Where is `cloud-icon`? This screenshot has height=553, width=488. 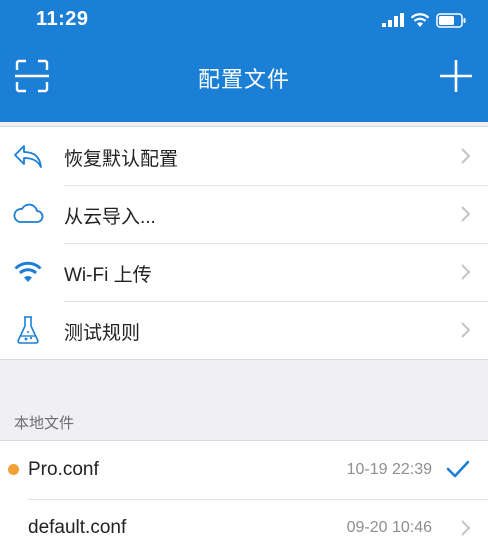 cloud-icon is located at coordinates (28, 214).